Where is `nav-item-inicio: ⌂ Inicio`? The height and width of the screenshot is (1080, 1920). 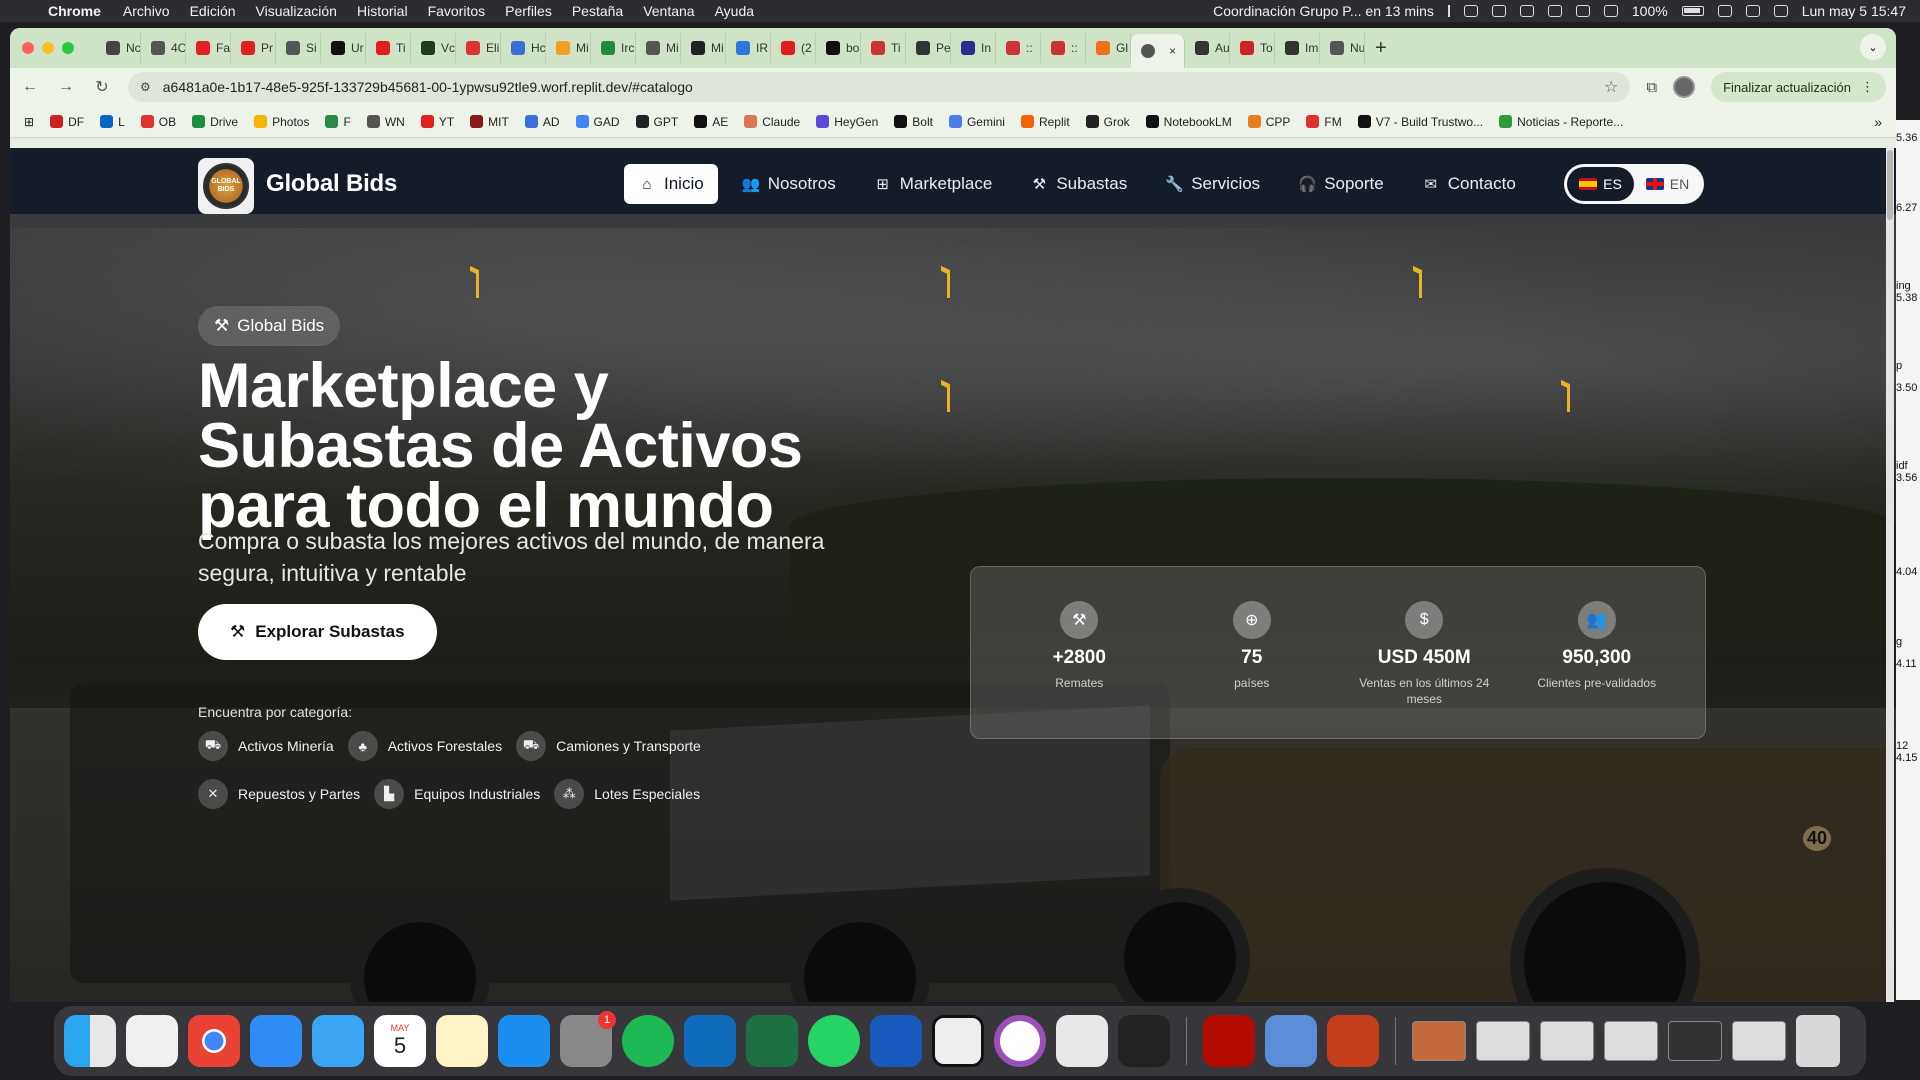
nav-item-inicio: ⌂ Inicio is located at coordinates (671, 184).